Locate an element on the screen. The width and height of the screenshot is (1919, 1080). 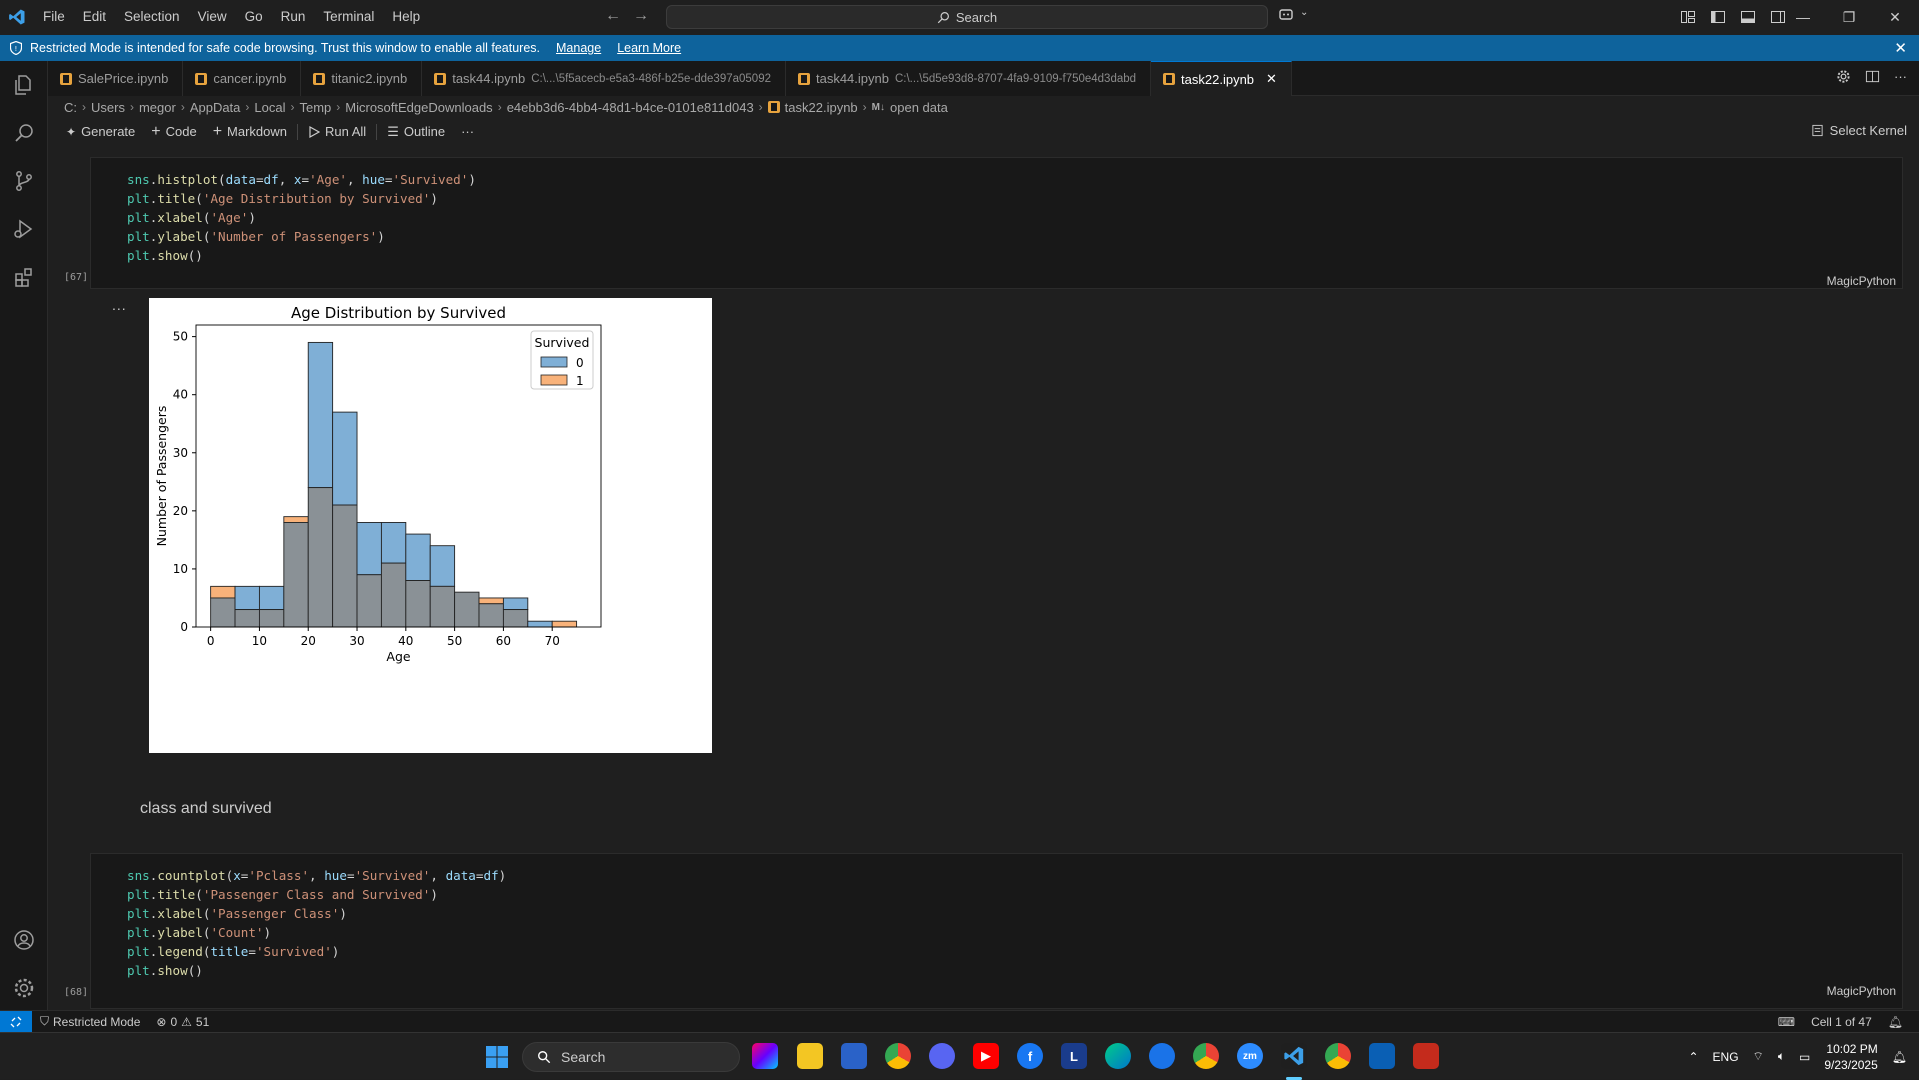
more-actions-icon: ··· is located at coordinates (1900, 76).